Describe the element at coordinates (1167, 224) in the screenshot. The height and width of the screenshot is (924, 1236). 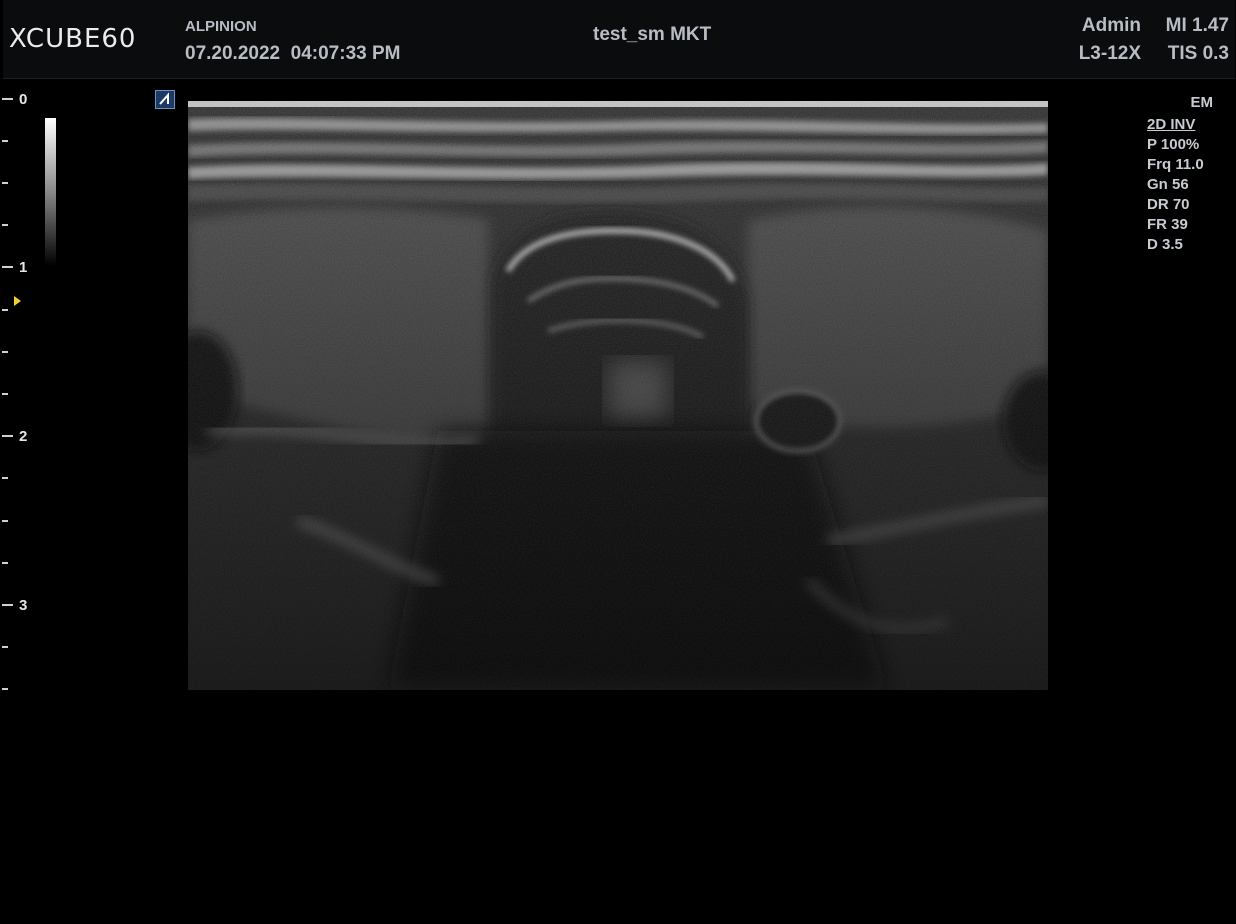
I see `param-frame-rate: FR 39` at that location.